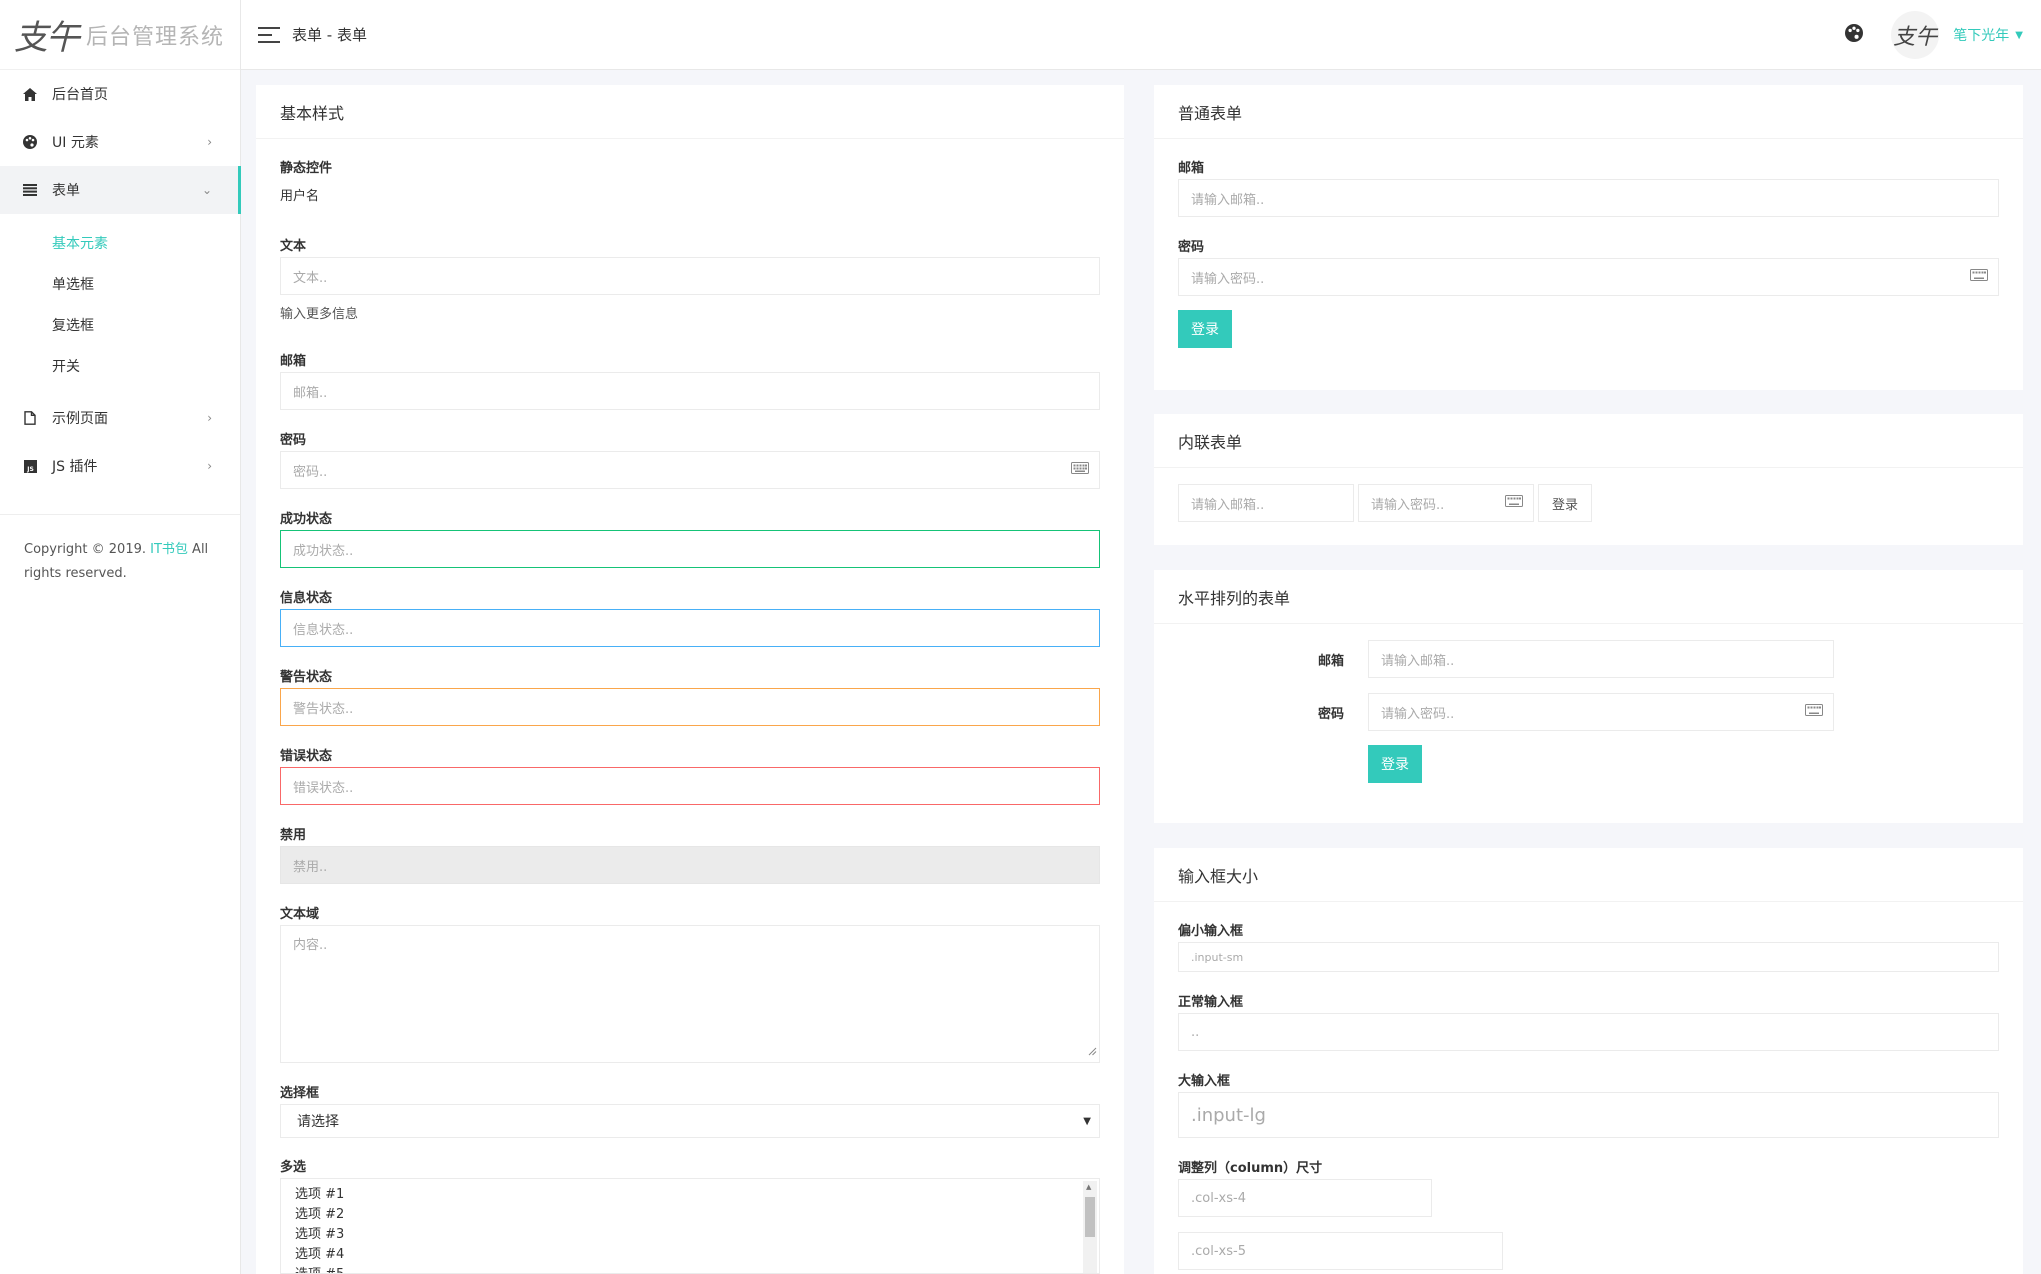  Describe the element at coordinates (1588, 237) in the screenshot. I see `normal-form-card: 普通表单 邮箱 请输入邮箱.. 密码 请输入密码.. 登录` at that location.